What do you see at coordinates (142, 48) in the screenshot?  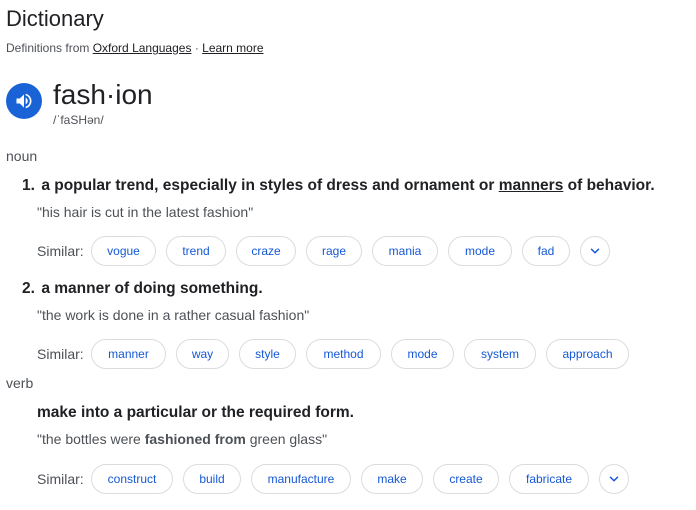 I see `oxford-languages-link: Oxford Languages` at bounding box center [142, 48].